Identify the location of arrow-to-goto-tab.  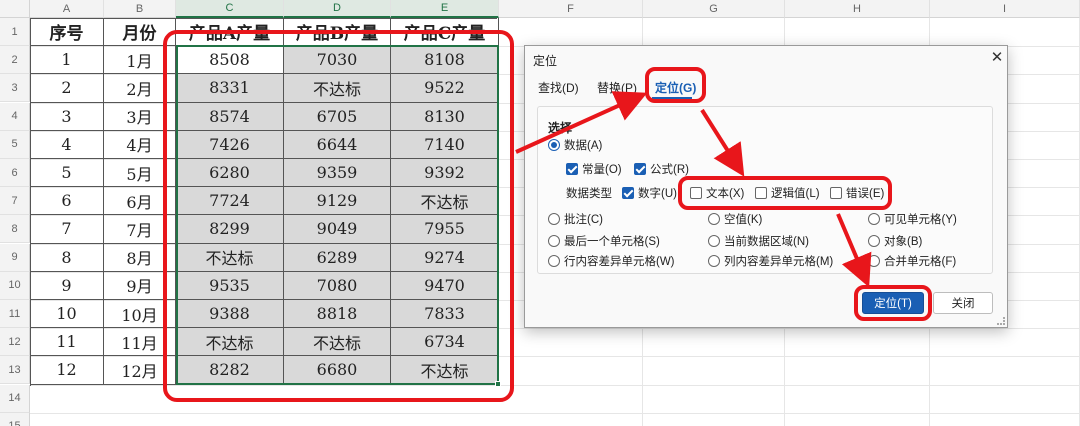
(581, 122).